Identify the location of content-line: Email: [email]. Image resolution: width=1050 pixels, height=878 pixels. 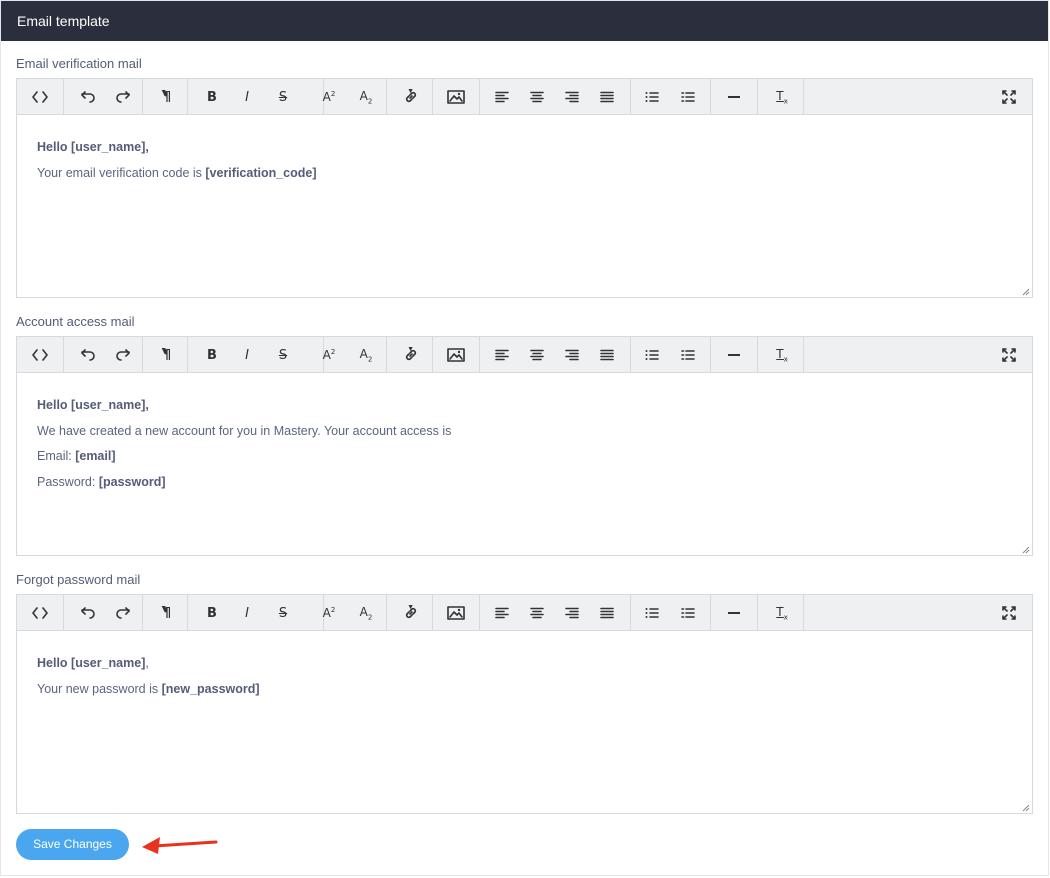
(524, 457).